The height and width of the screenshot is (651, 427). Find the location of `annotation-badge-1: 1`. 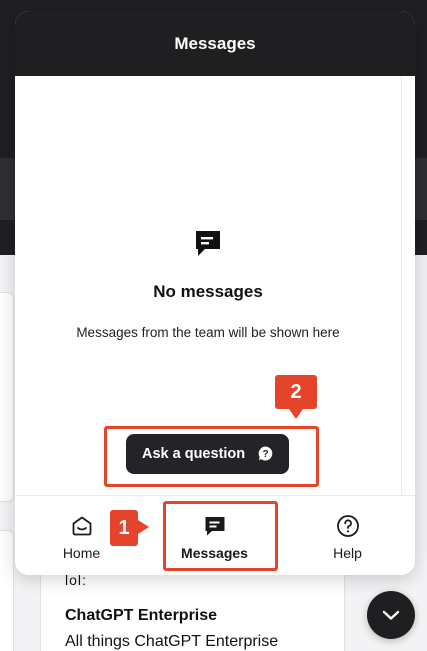

annotation-badge-1: 1 is located at coordinates (124, 528).